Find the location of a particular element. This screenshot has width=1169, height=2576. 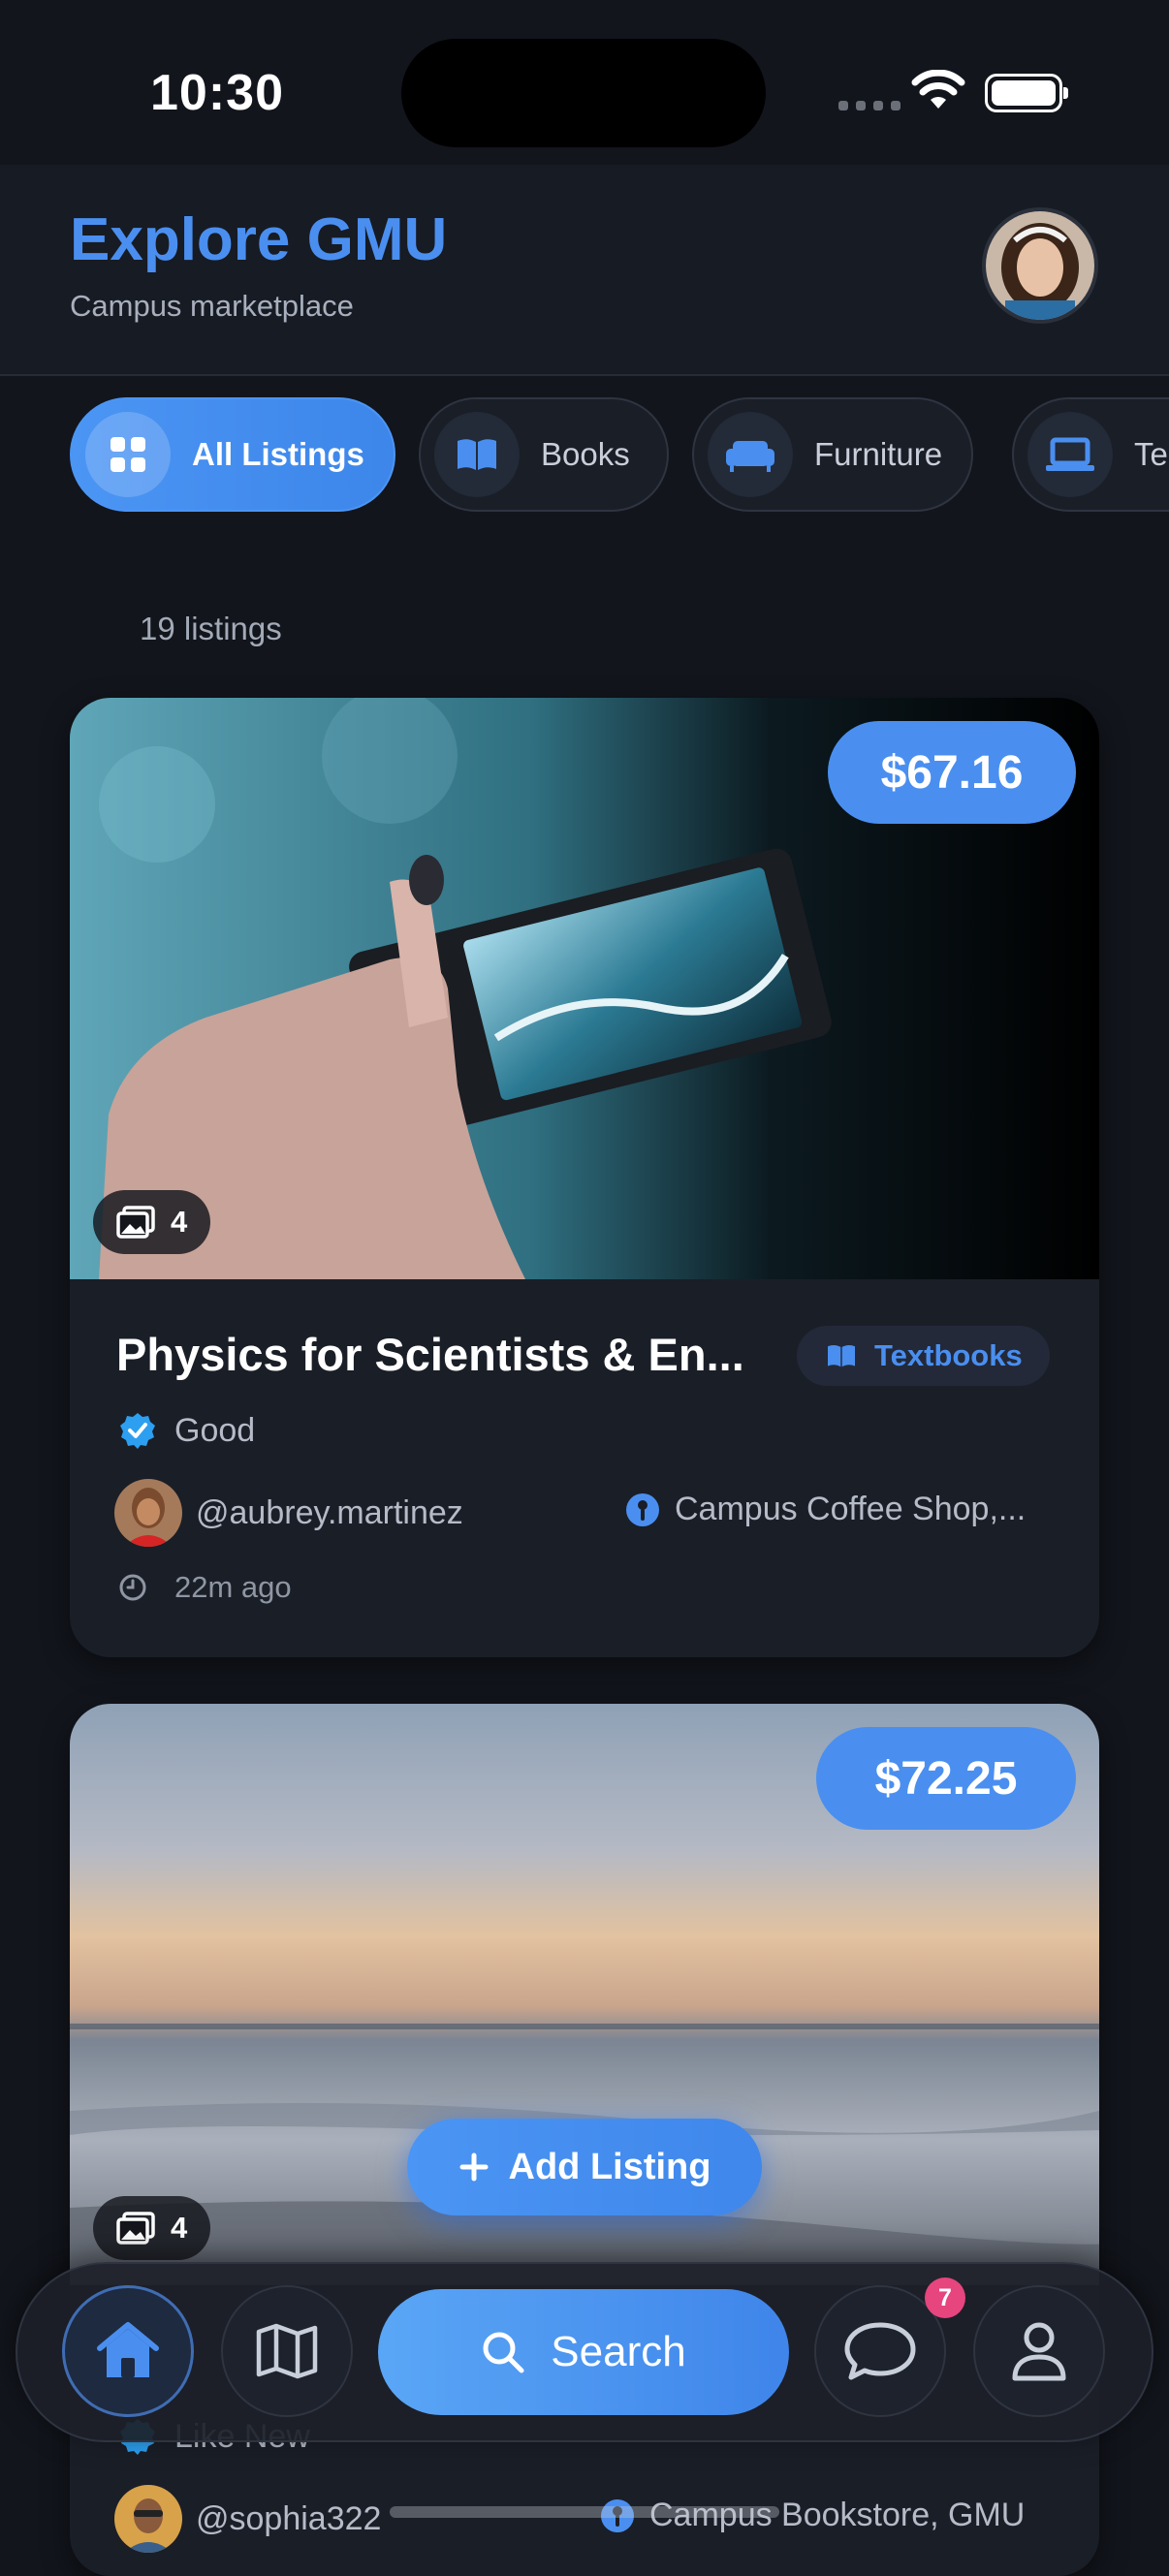

messages-badge: 7 is located at coordinates (945, 2298).